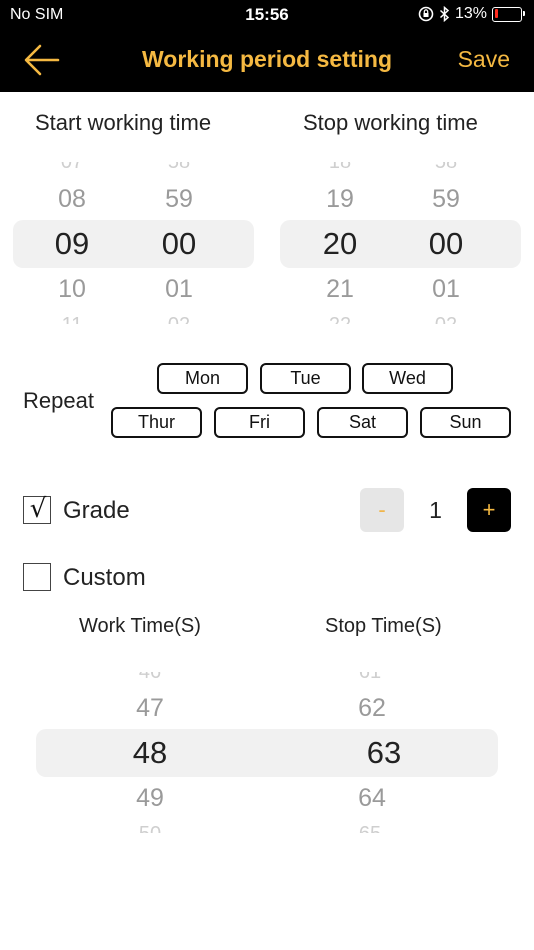 This screenshot has width=534, height=950. I want to click on day-toggle-tue: Tue, so click(305, 378).